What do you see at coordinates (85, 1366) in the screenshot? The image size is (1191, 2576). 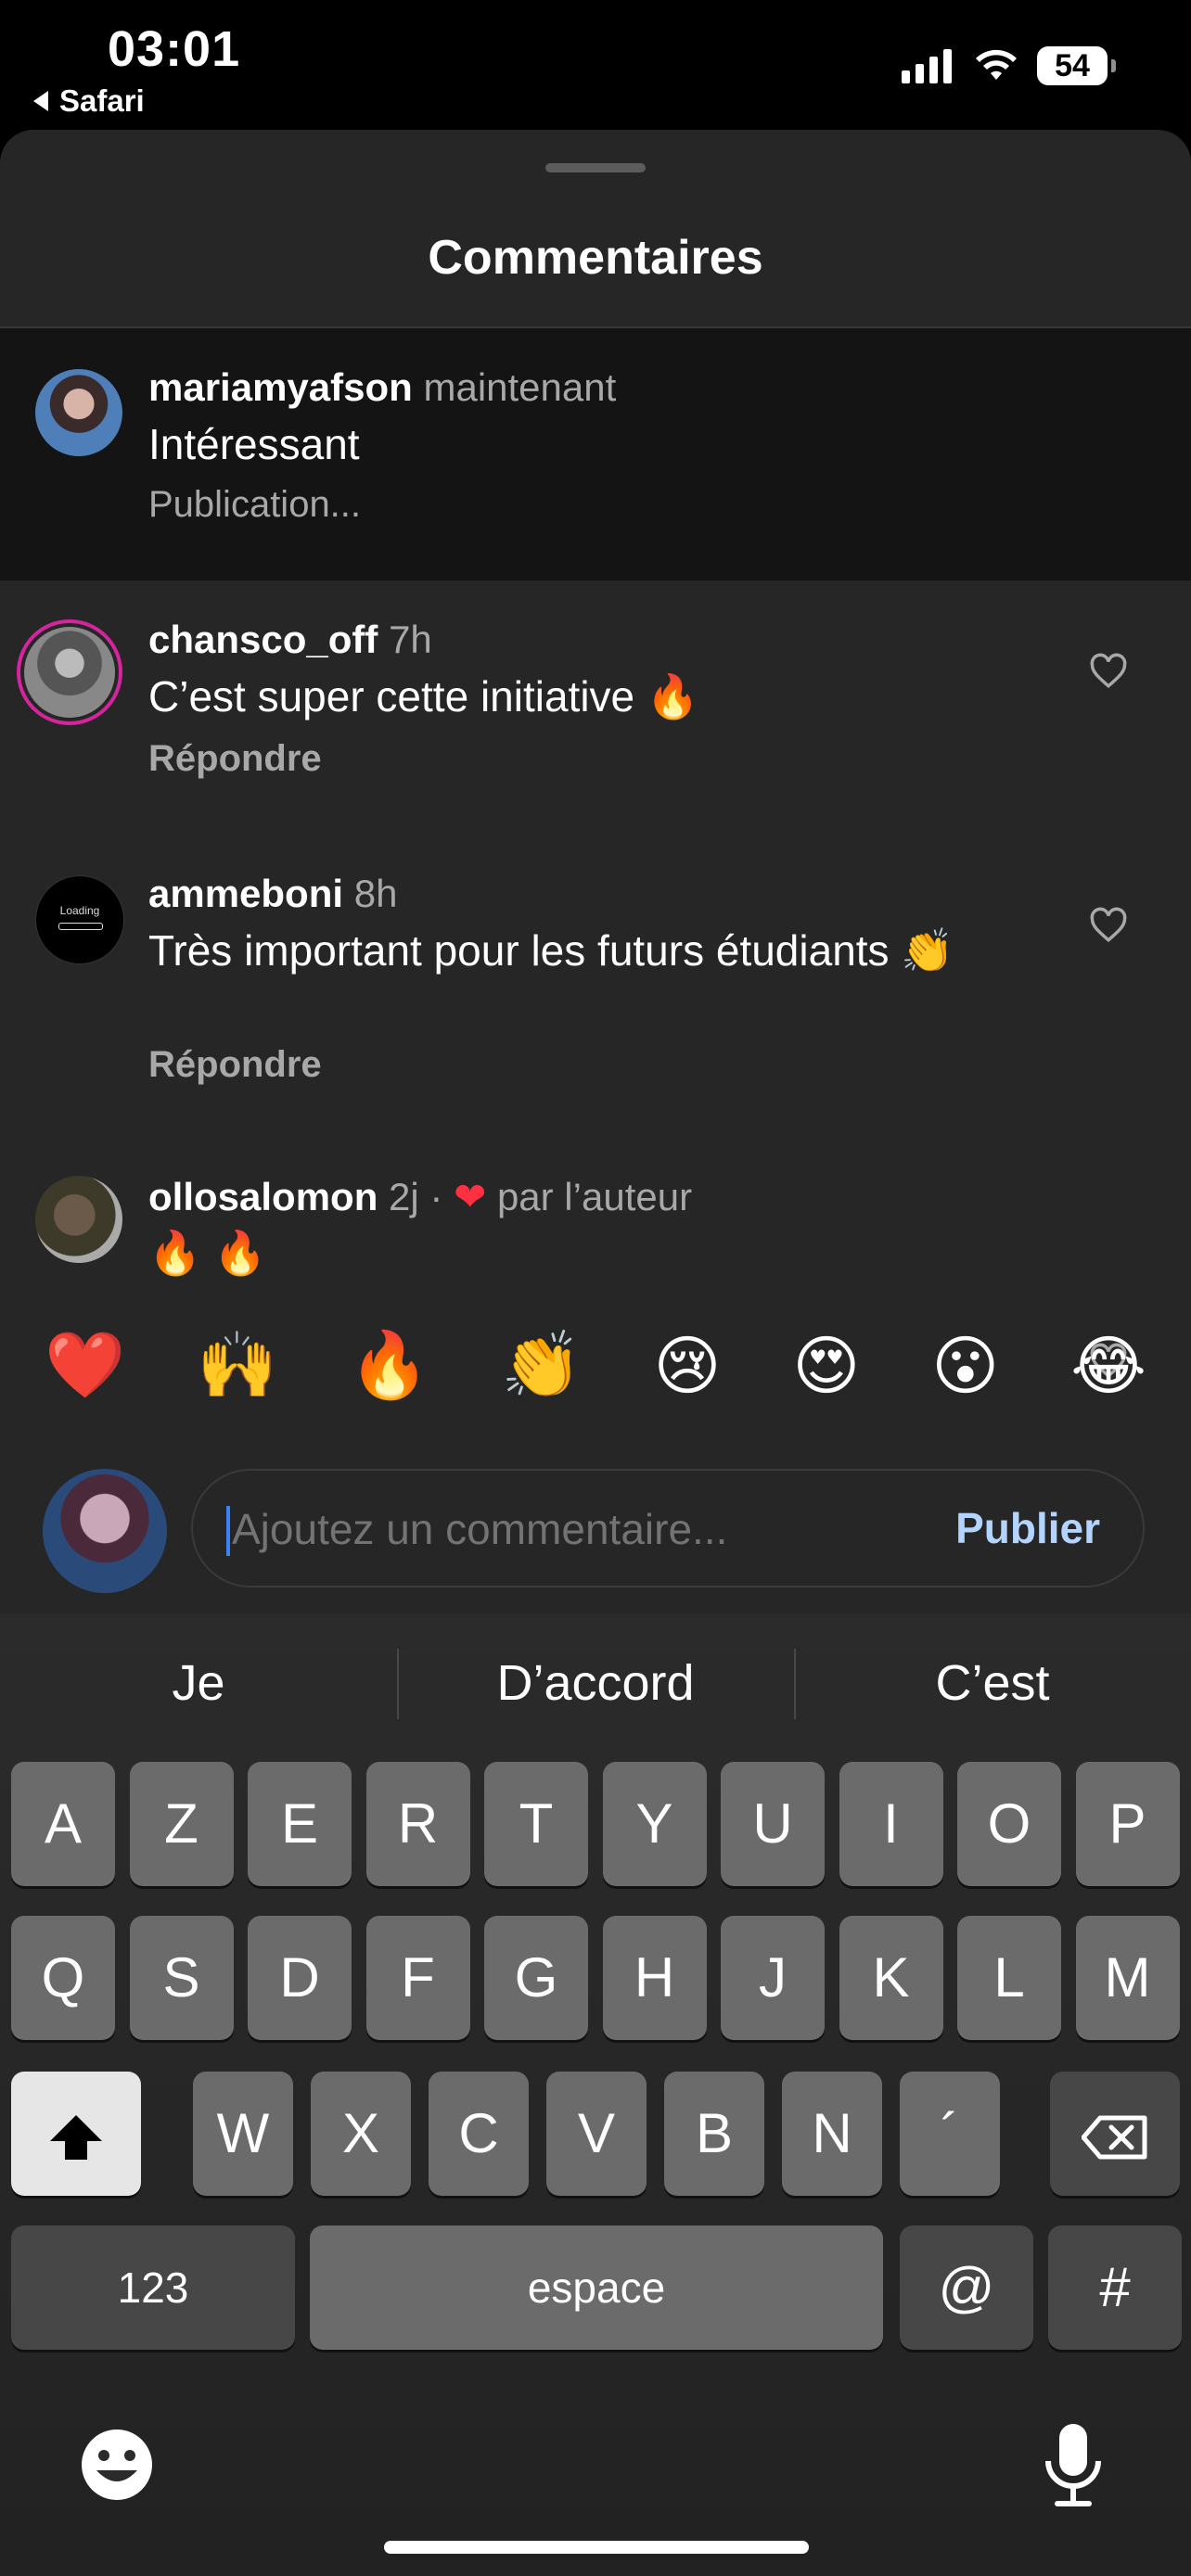 I see `emoji-heart-button: ❤️` at bounding box center [85, 1366].